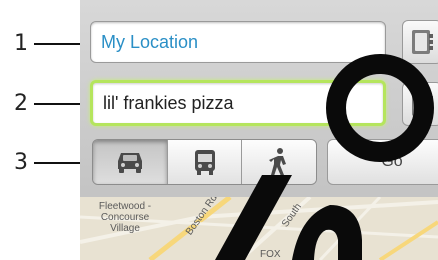 The image size is (438, 260). I want to click on callout-number-1: 1, so click(21, 43).